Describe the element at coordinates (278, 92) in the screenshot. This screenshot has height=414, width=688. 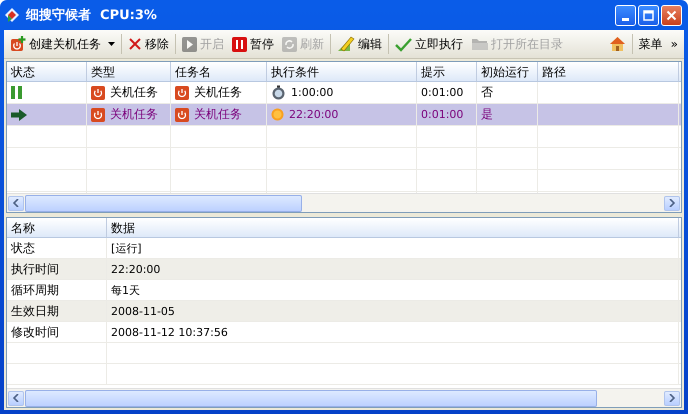
I see `stopwatch-icon` at that location.